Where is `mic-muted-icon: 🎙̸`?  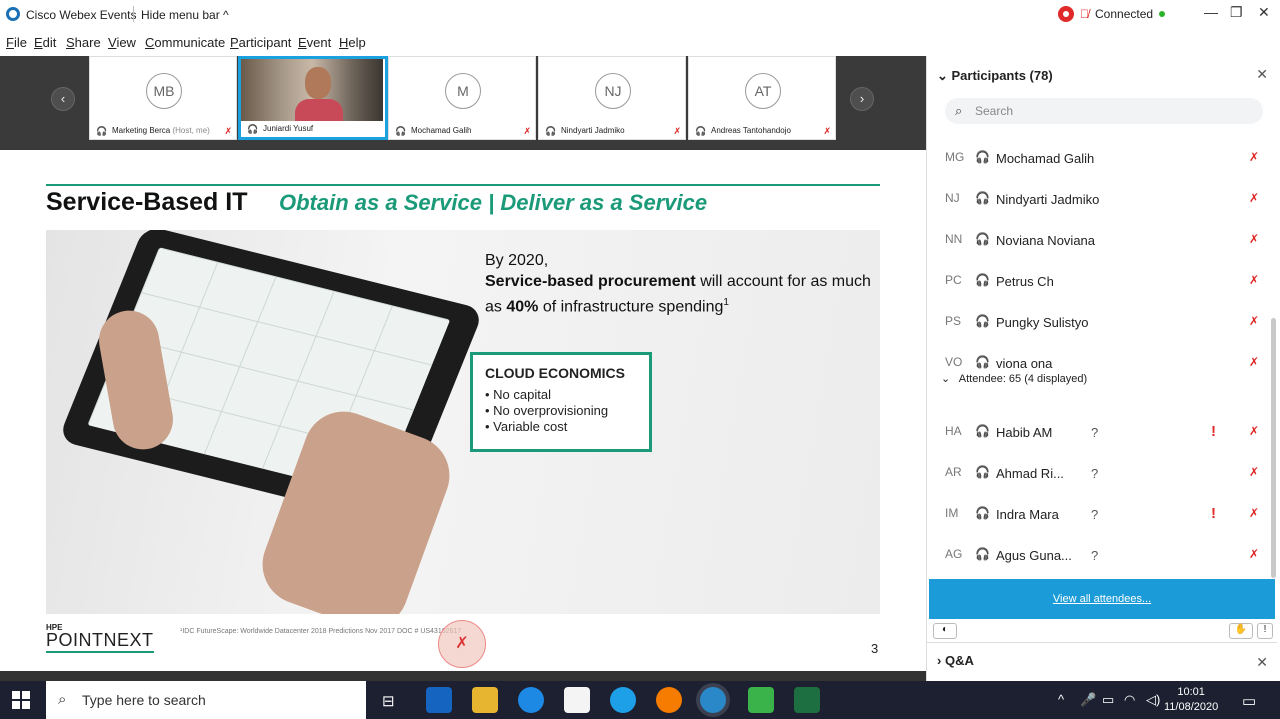 mic-muted-icon: 🎙̸ is located at coordinates (1084, 14).